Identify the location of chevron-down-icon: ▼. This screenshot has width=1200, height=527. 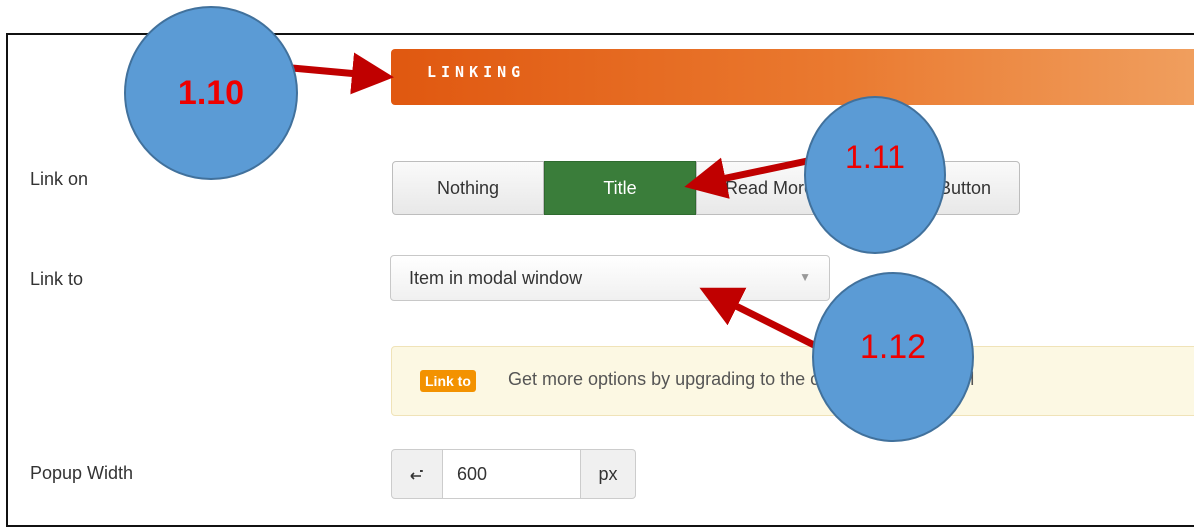
(805, 277).